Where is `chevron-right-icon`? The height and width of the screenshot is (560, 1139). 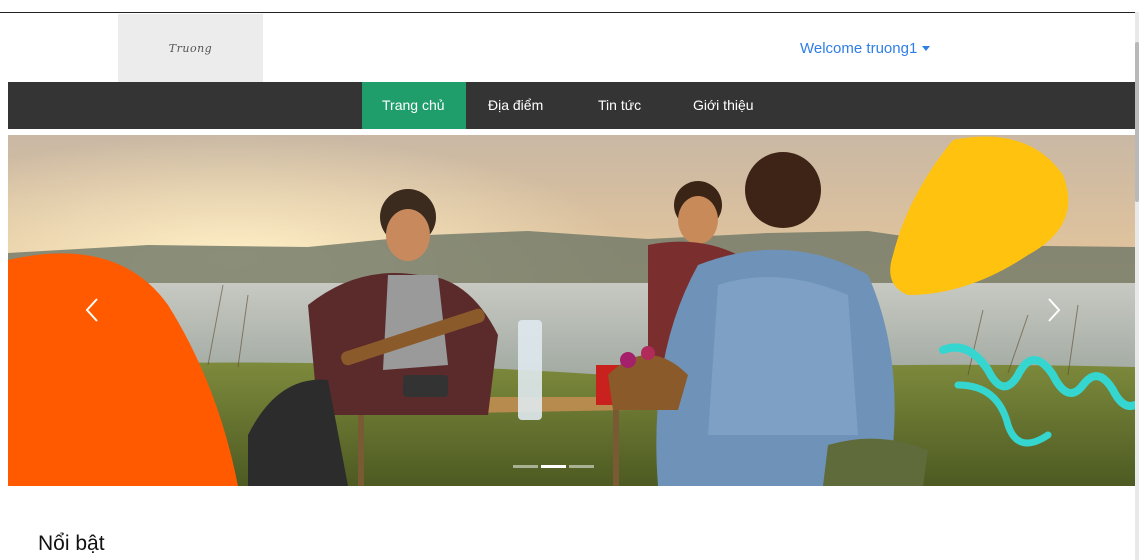 chevron-right-icon is located at coordinates (1054, 310).